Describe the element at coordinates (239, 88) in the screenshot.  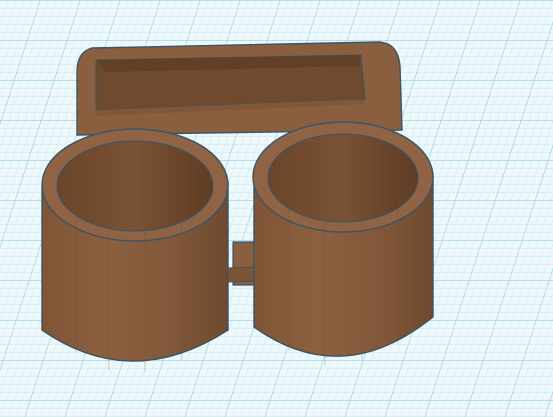
I see `tray` at that location.